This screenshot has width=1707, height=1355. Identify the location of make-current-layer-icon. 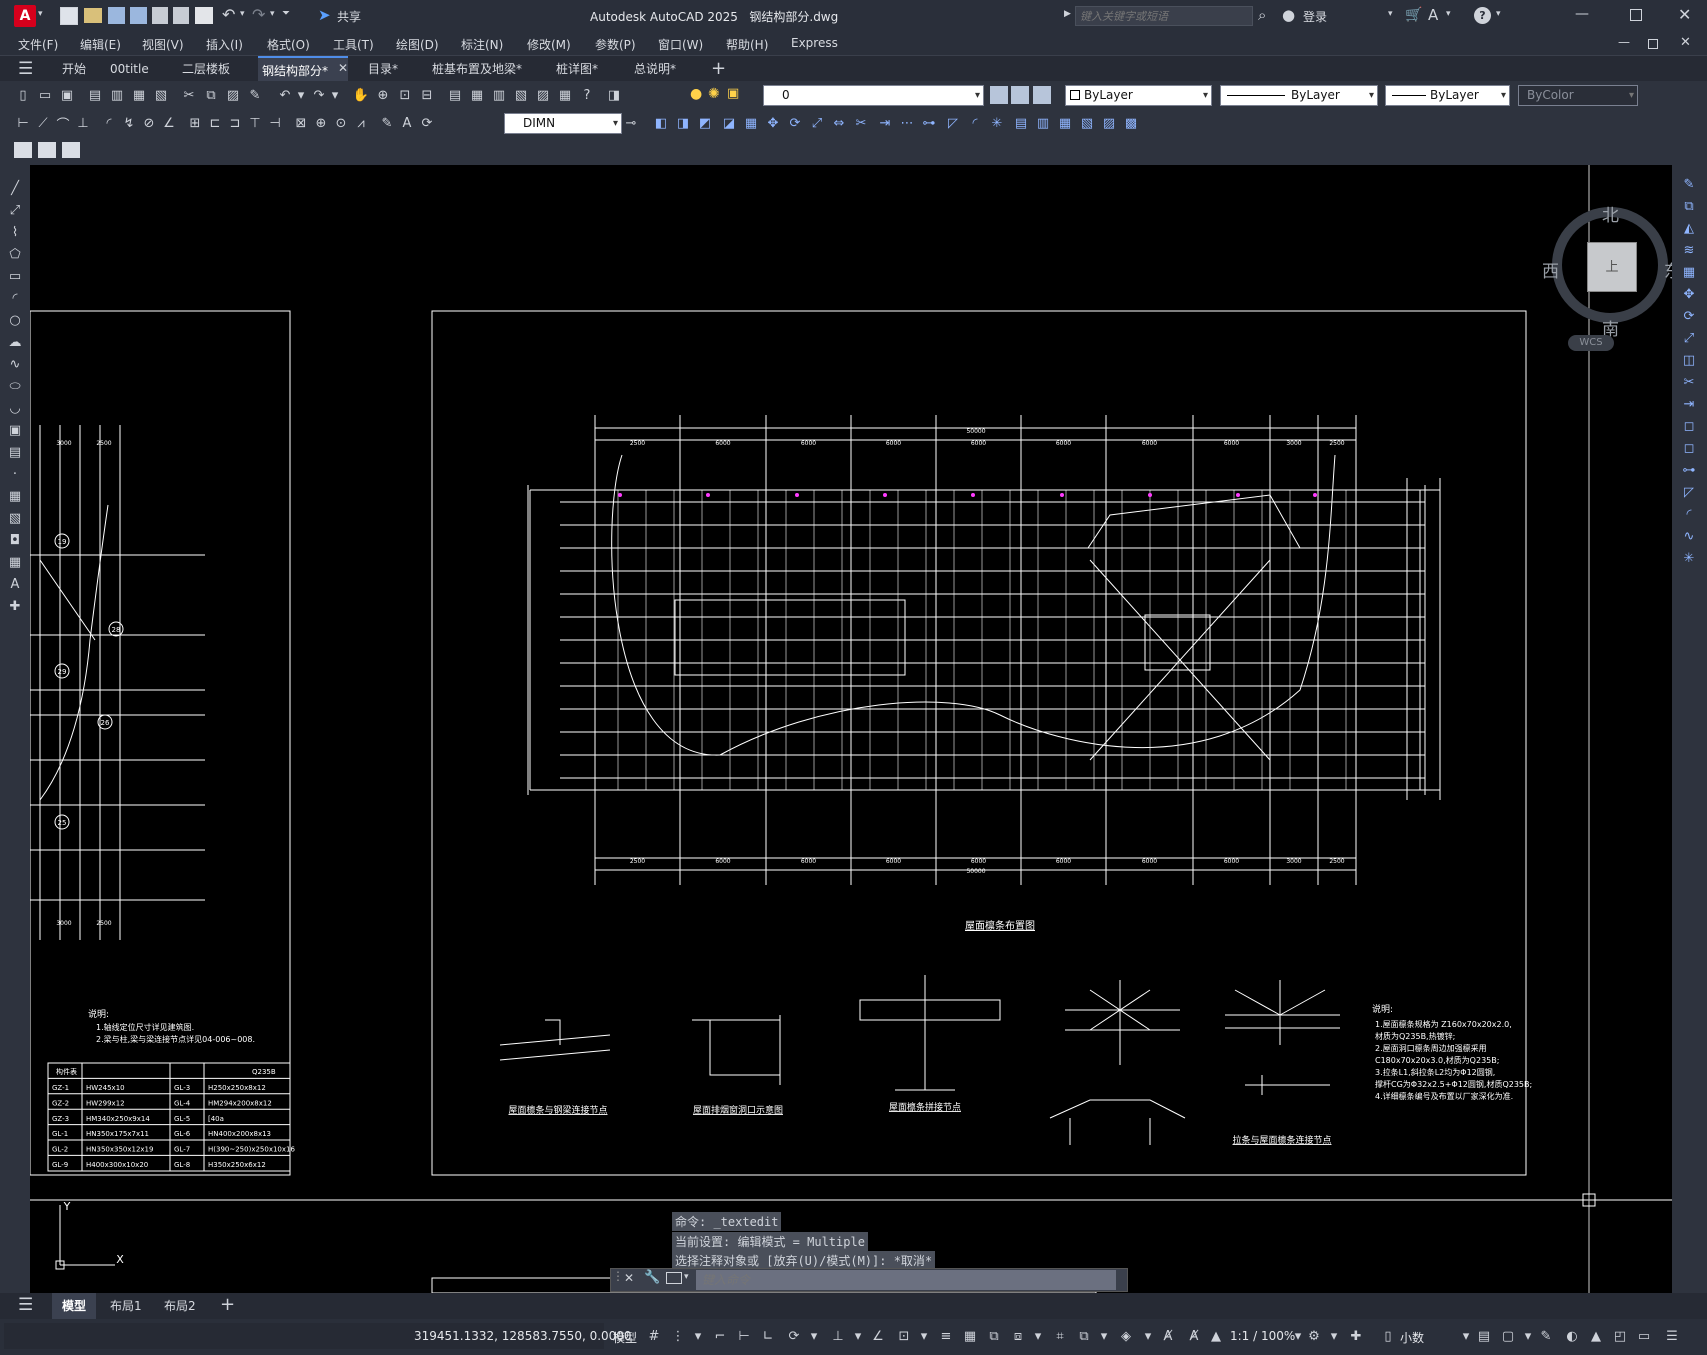
(1020, 95).